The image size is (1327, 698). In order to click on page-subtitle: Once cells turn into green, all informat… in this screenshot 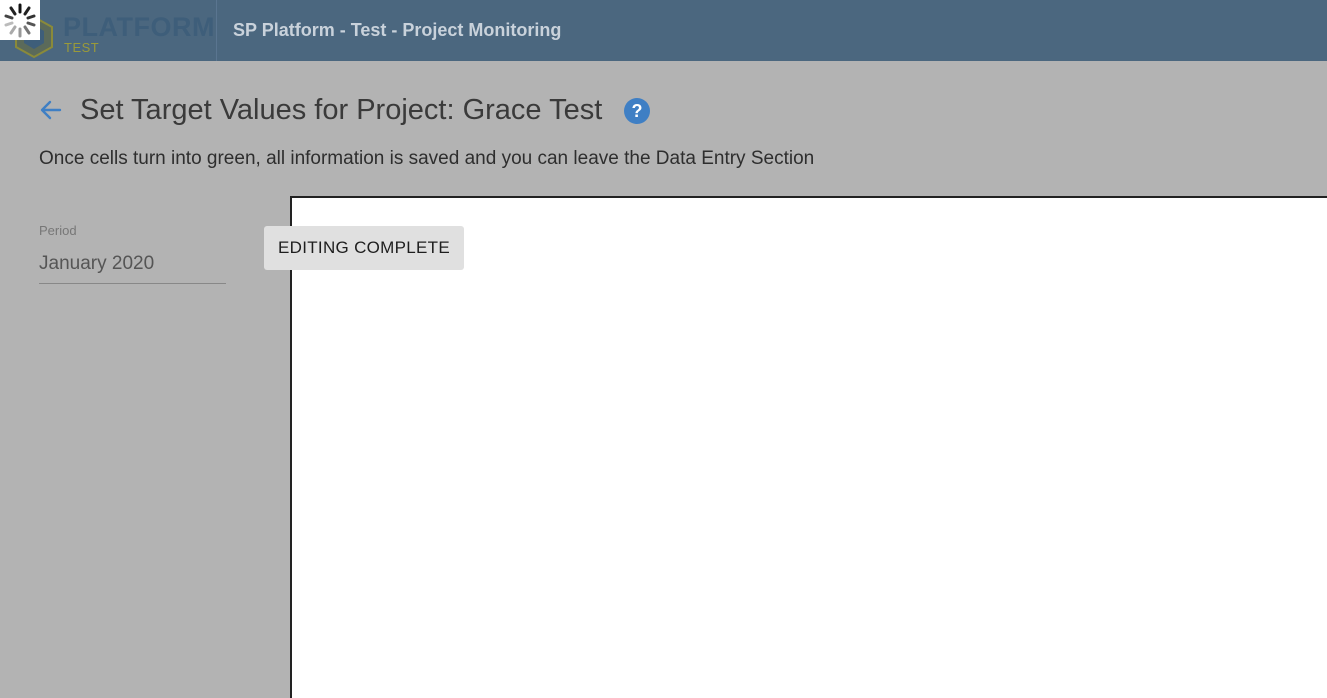, I will do `click(427, 158)`.